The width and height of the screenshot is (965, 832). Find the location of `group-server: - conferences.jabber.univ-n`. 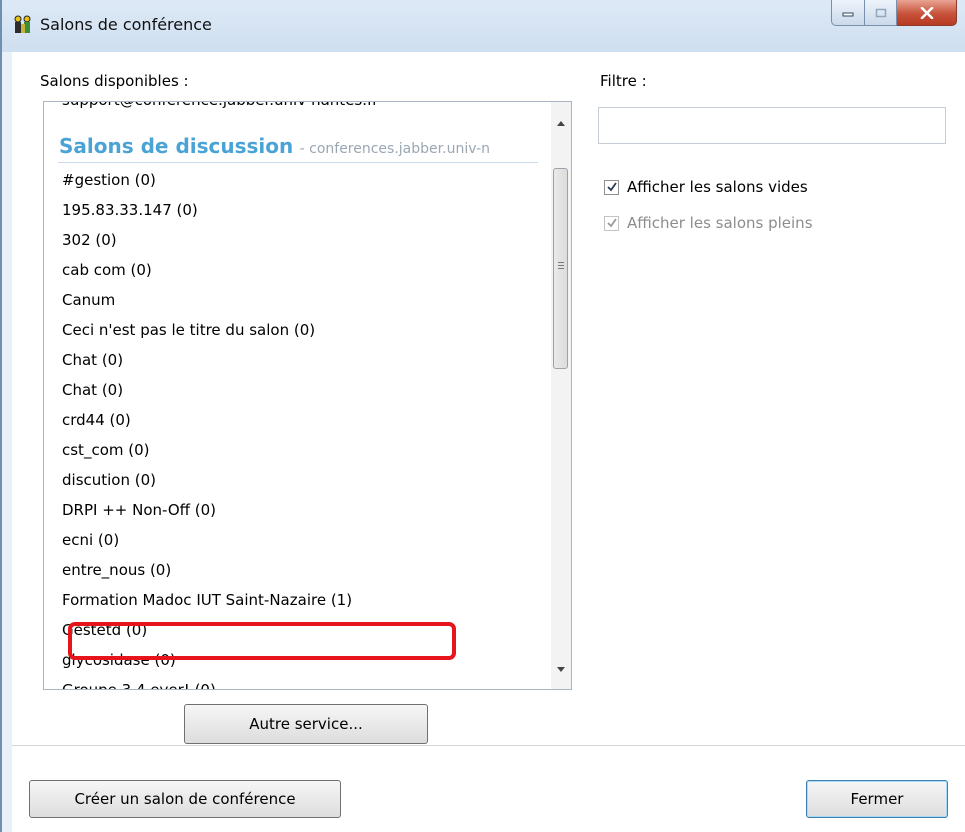

group-server: - conferences.jabber.univ-n is located at coordinates (395, 149).